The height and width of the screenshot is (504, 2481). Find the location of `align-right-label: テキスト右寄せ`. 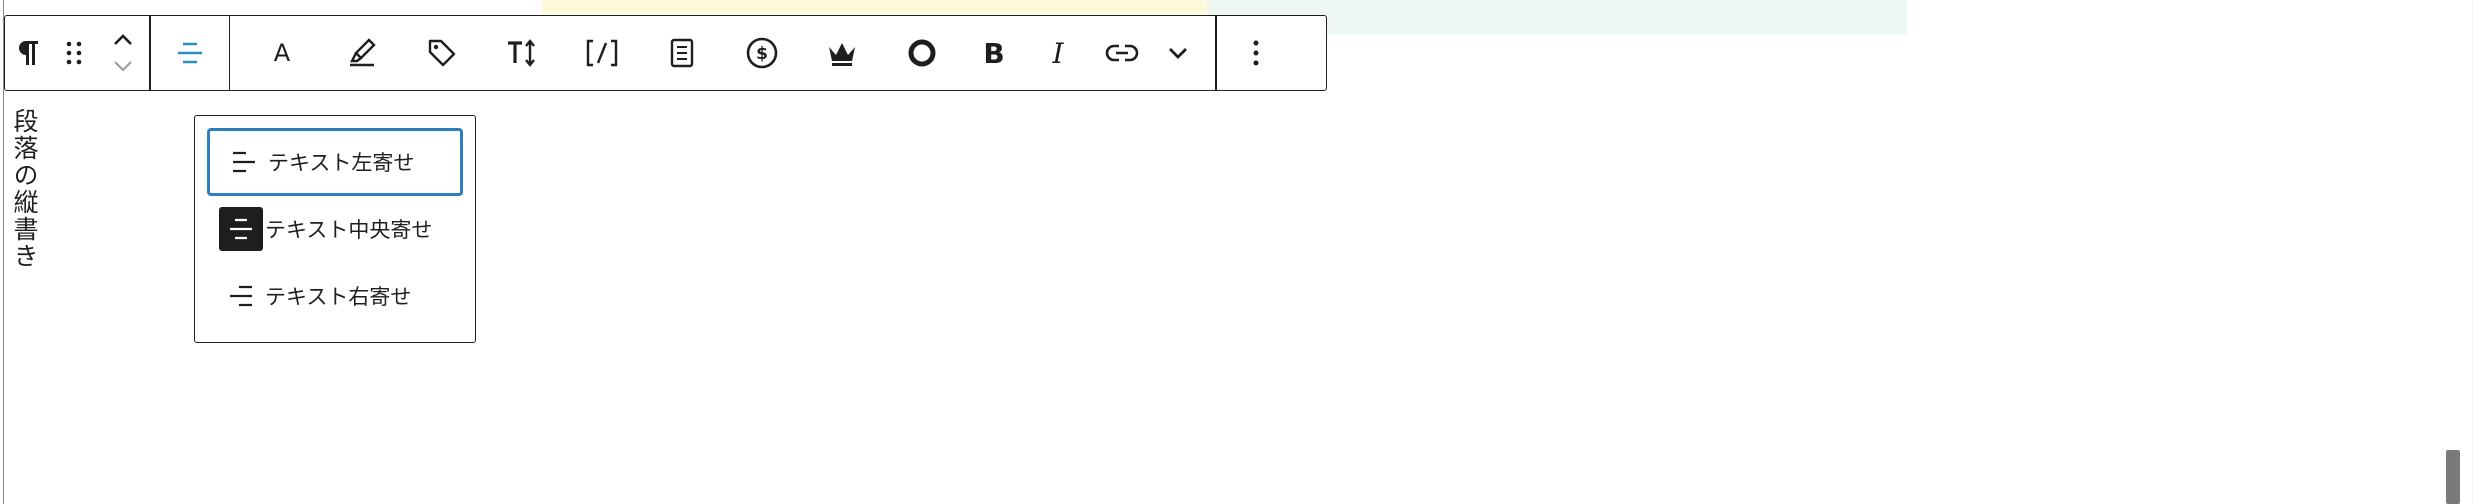

align-right-label: テキスト右寄せ is located at coordinates (338, 297).